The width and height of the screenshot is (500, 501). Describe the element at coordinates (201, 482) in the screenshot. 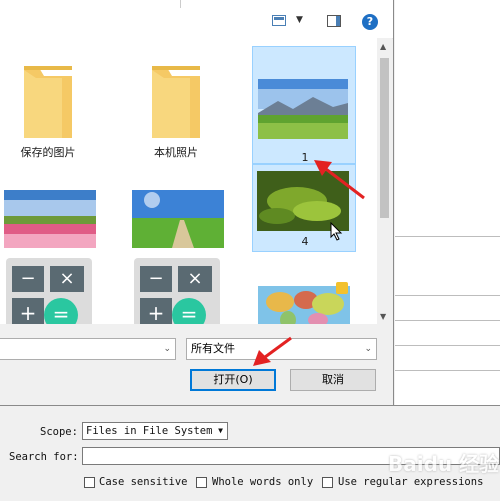

I see `whole-words-checkbox` at that location.